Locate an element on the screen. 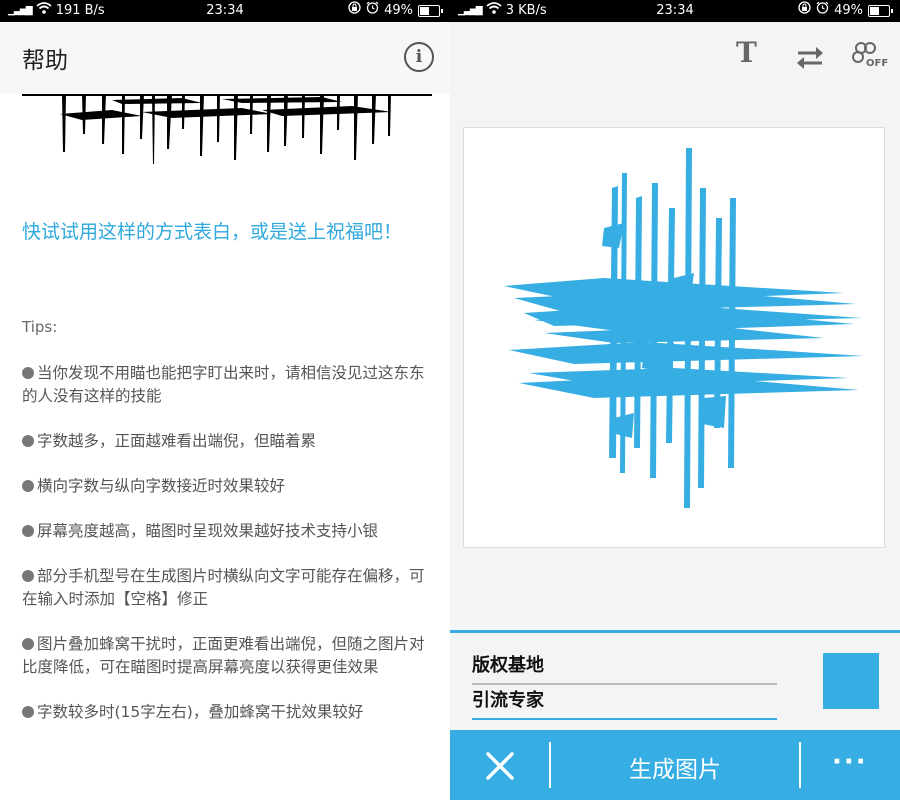  tip-item: 横向字数与纵向字数接近时效果较好 is located at coordinates (224, 486).